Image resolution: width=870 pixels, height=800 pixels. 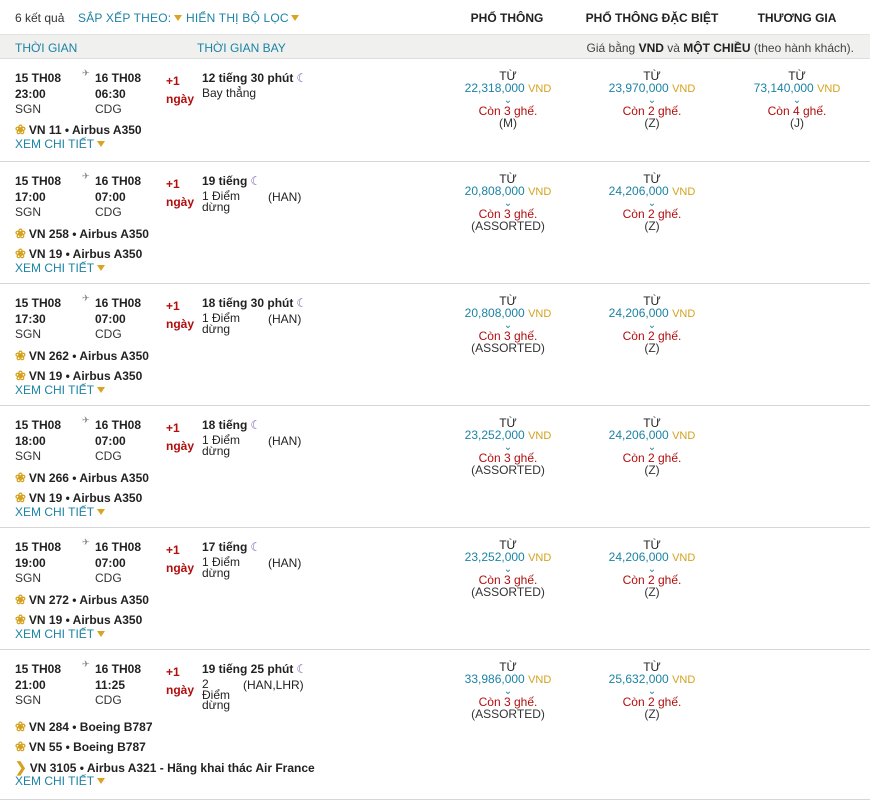 What do you see at coordinates (38, 94) in the screenshot?
I see `departure: 15 TH08 23:00 SGN` at bounding box center [38, 94].